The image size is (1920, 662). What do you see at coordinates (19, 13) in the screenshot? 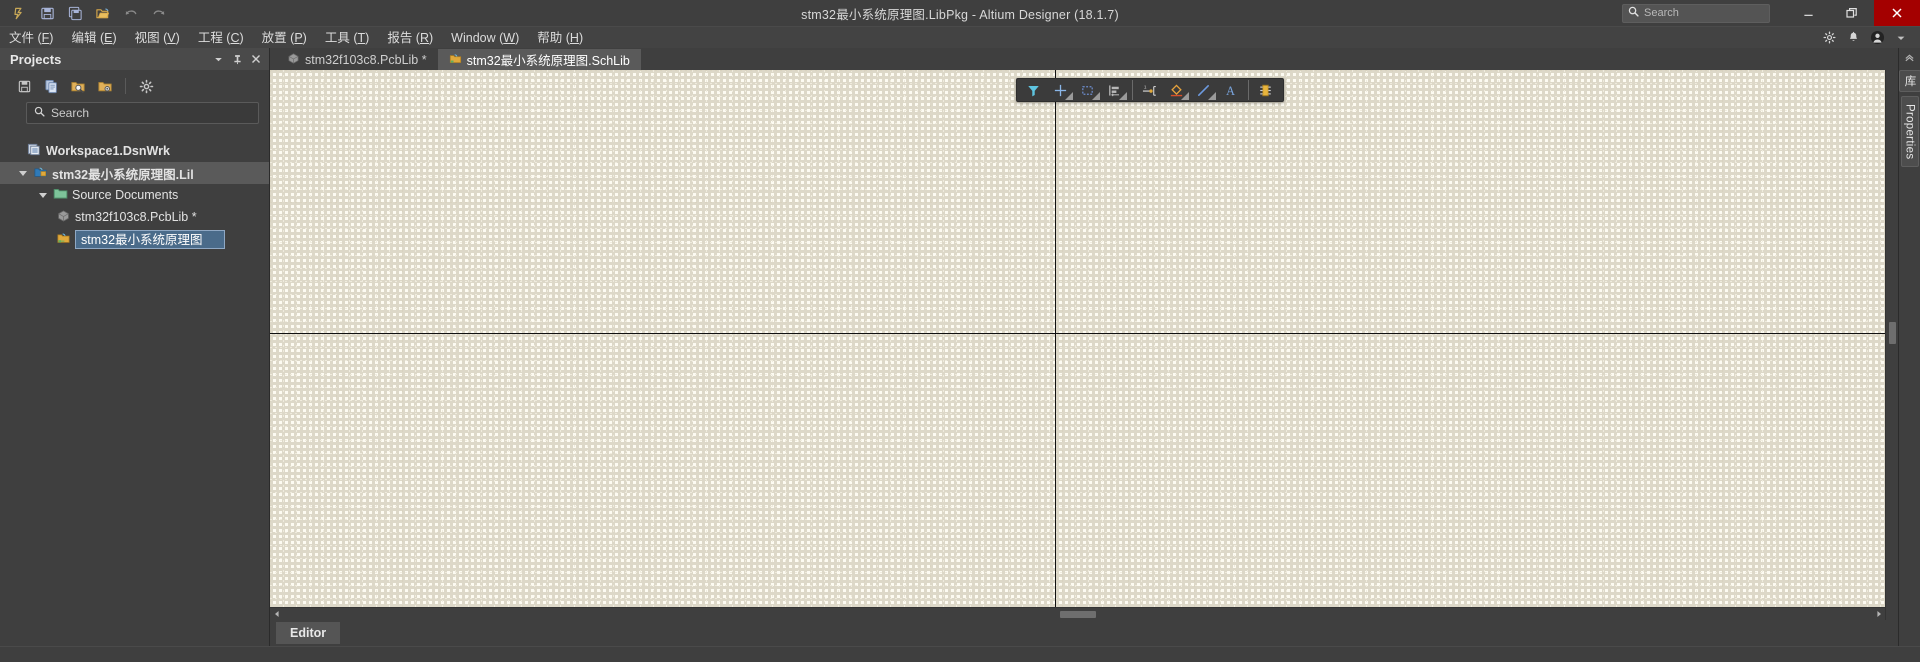
I see `altium-logo-icon` at bounding box center [19, 13].